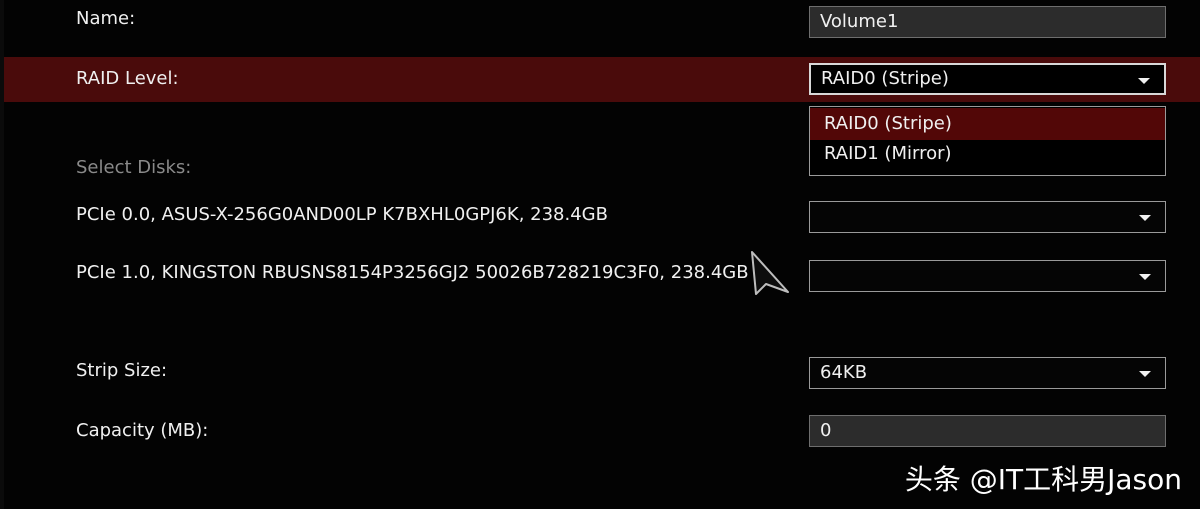 The image size is (1200, 509). What do you see at coordinates (987, 22) in the screenshot?
I see `name-input: Volume1` at bounding box center [987, 22].